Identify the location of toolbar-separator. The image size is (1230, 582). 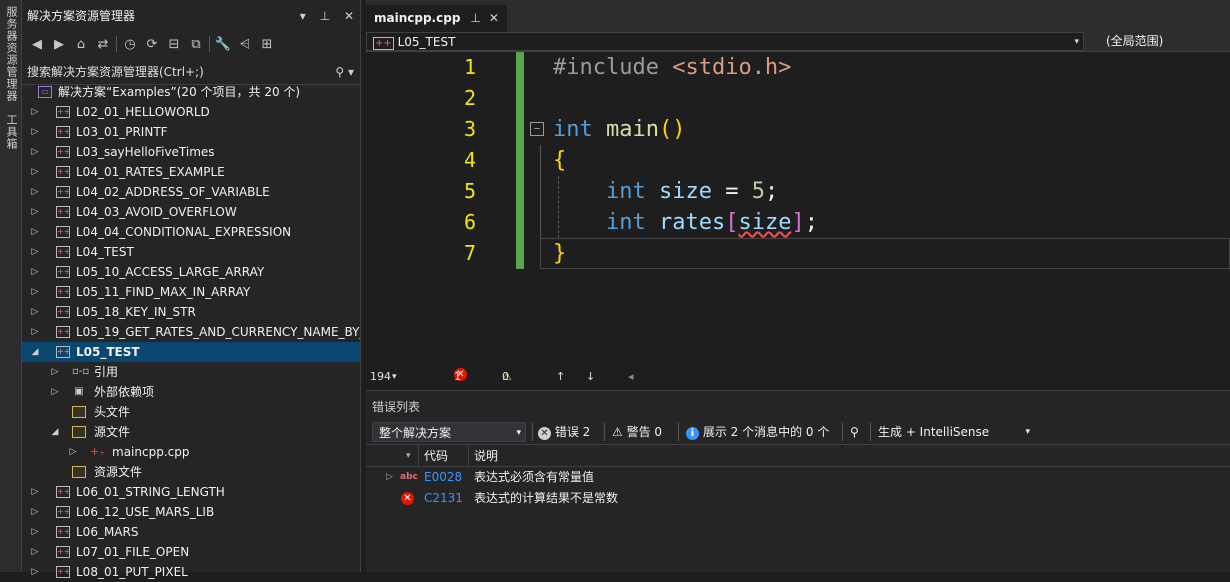
(678, 432).